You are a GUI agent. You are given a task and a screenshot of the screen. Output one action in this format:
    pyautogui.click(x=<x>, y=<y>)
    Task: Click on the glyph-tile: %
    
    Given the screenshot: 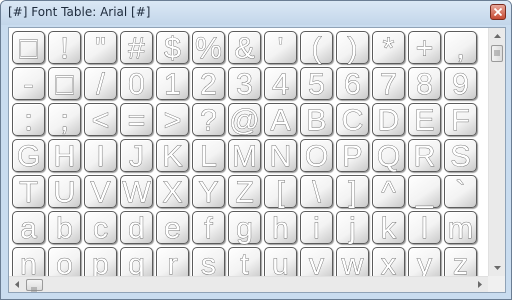 What is the action you would take?
    pyautogui.click(x=208, y=48)
    